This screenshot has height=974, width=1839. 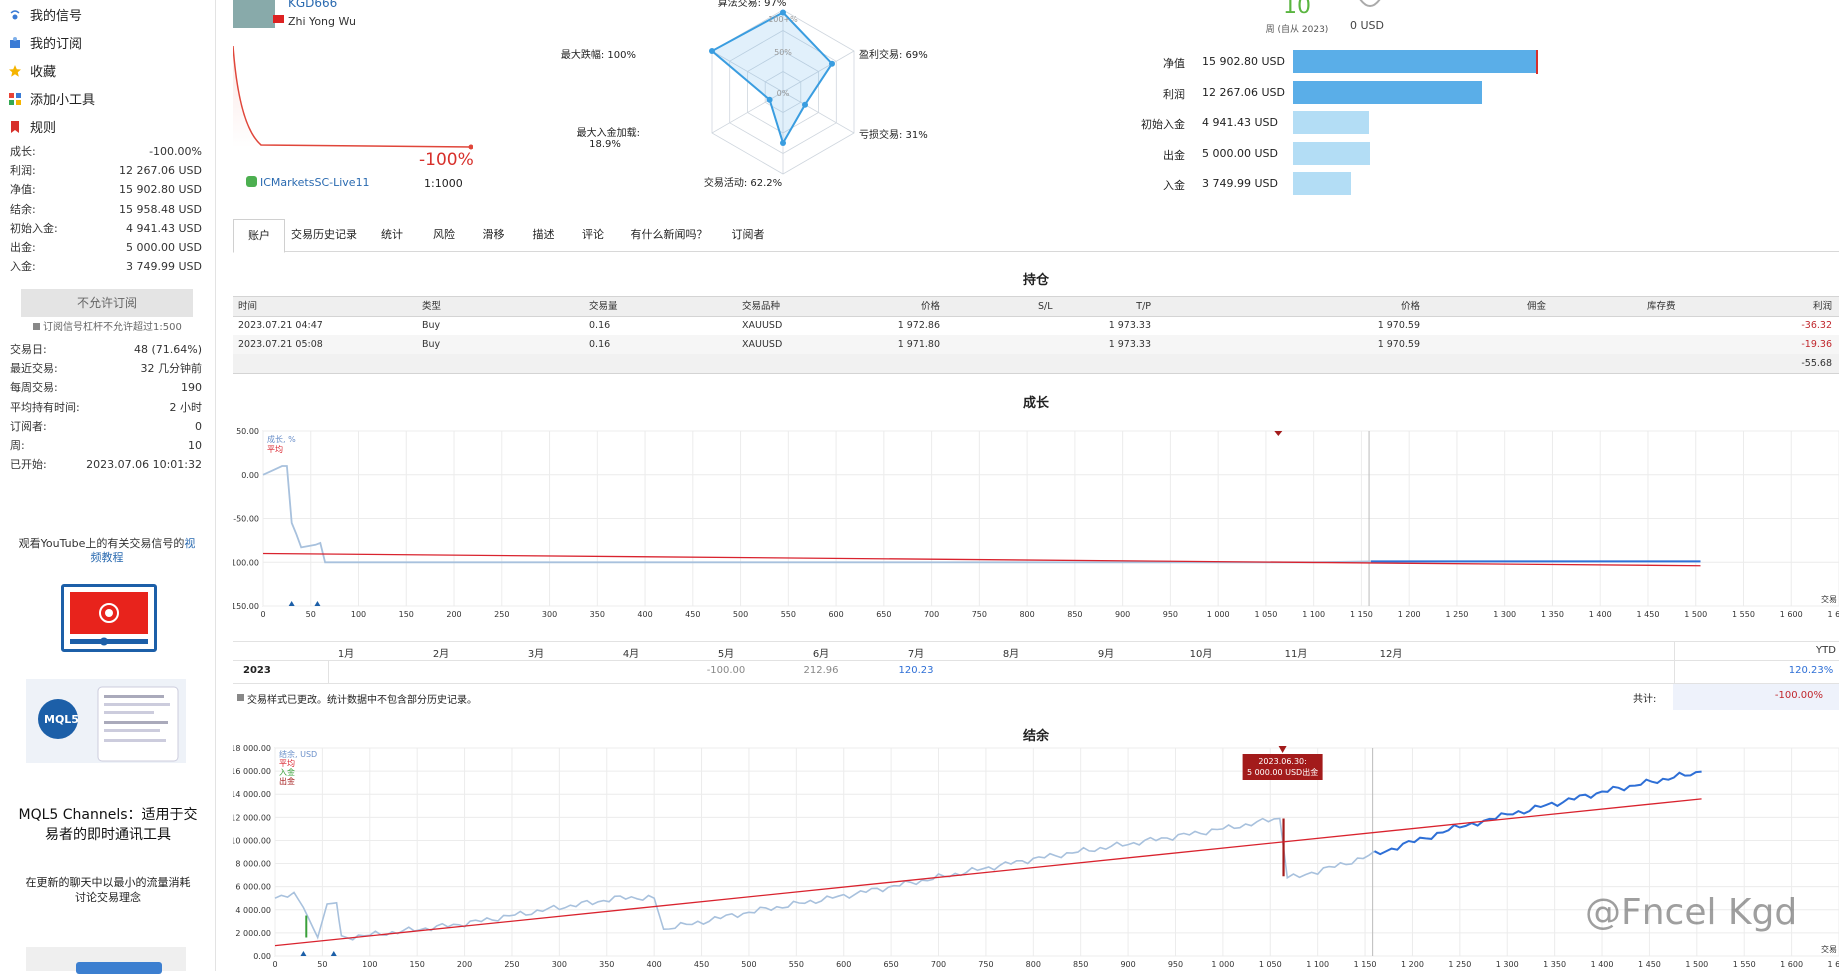 I want to click on mql5-open-button, so click(x=119, y=968).